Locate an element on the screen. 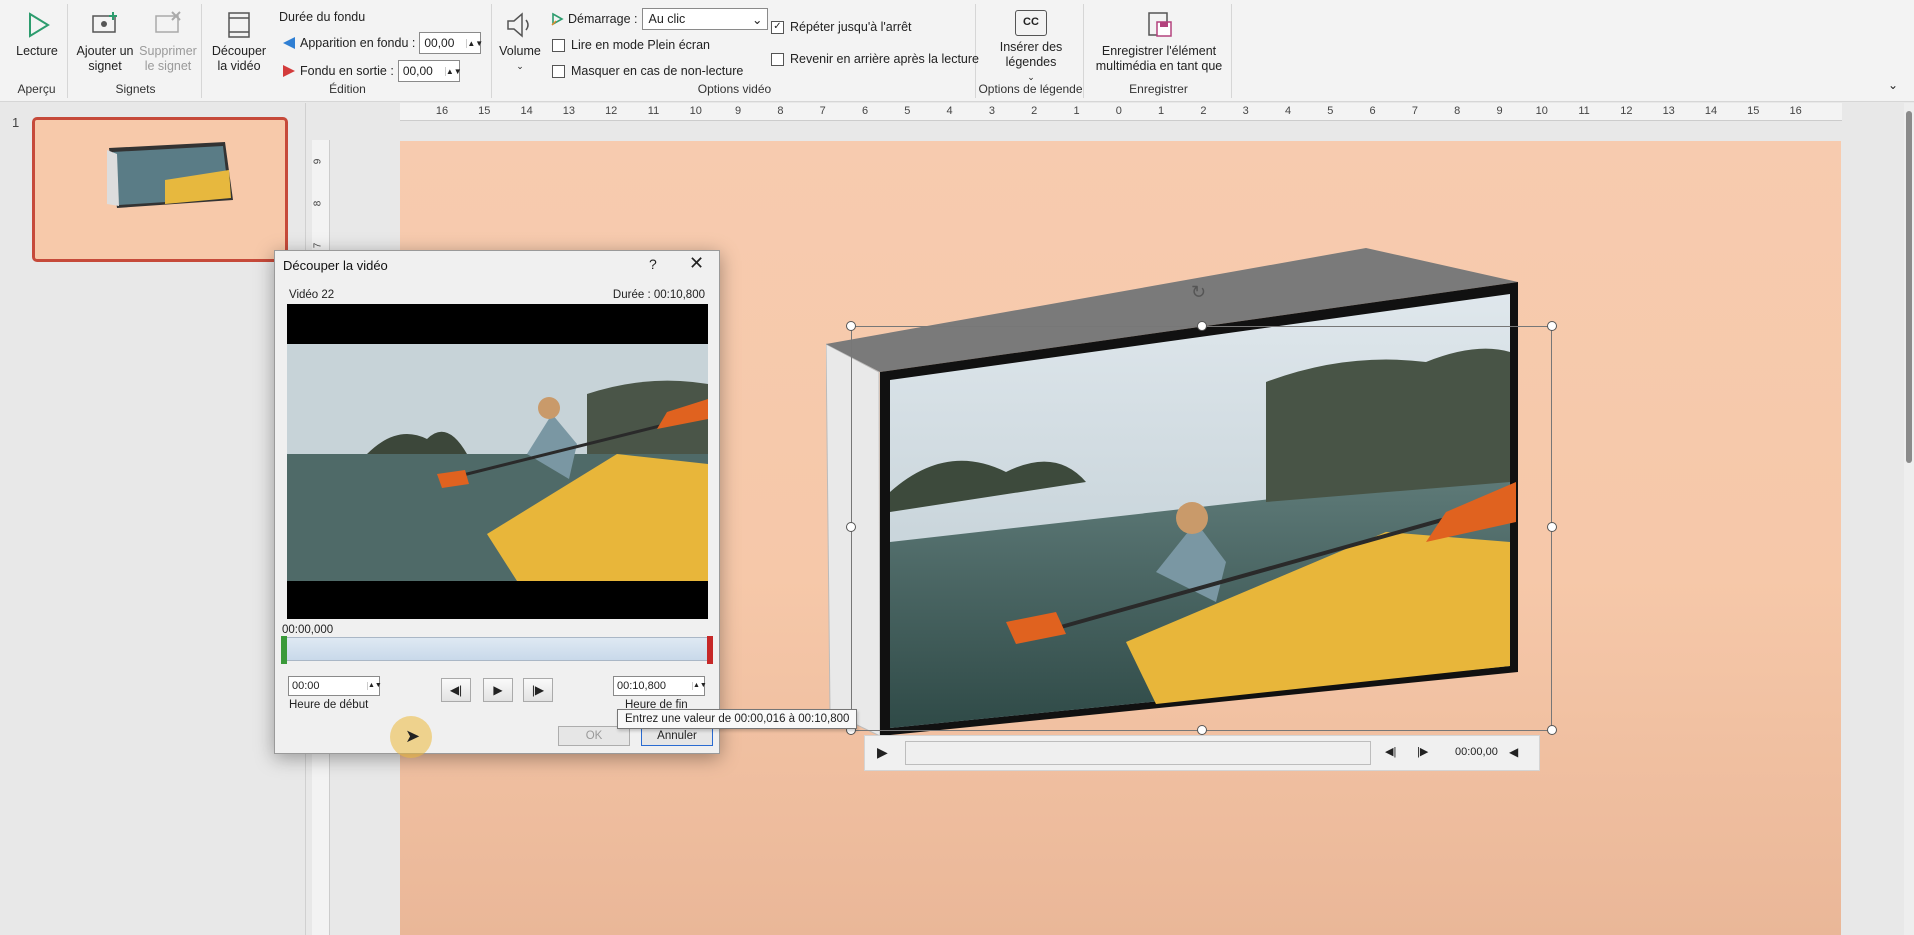 This screenshot has width=1914, height=935. insert-captions-button: CC Insérer des légendes ⌄ is located at coordinates (1031, 46).